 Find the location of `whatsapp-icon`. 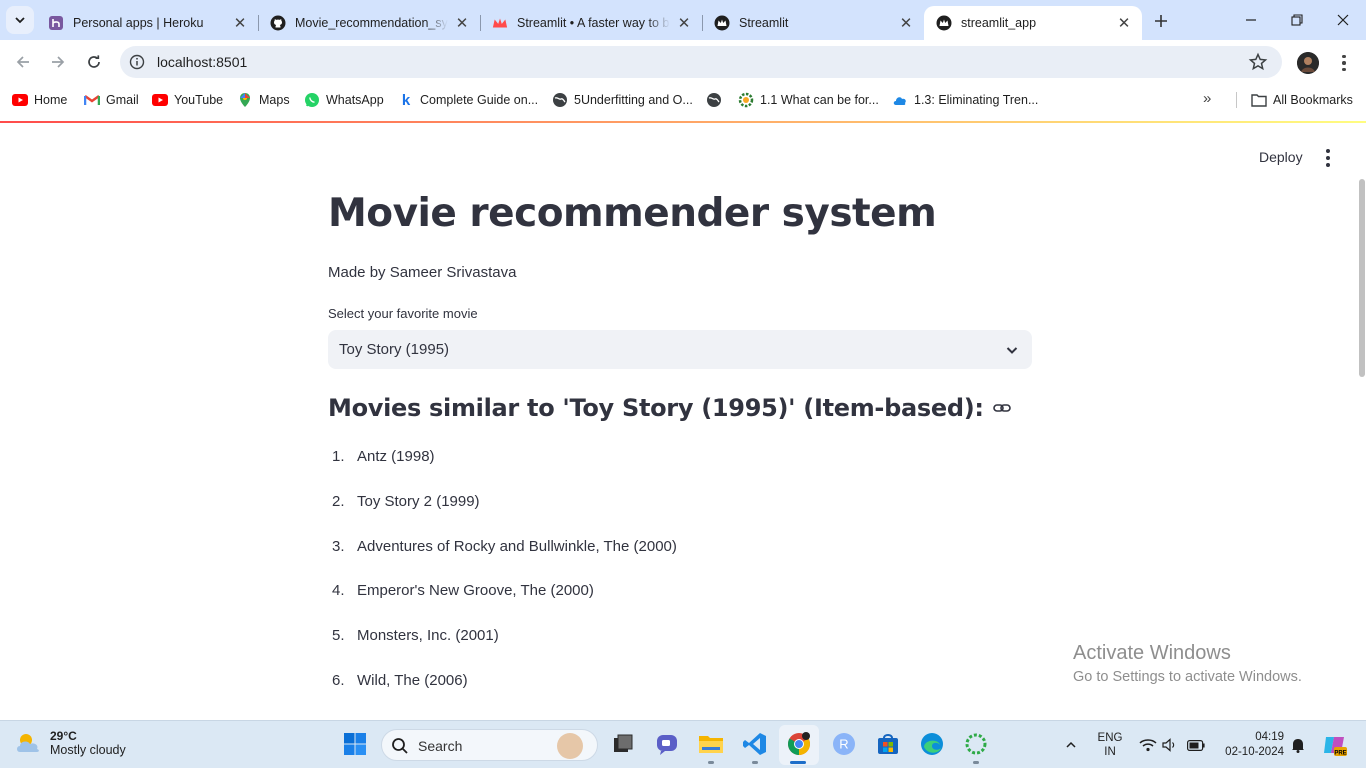

whatsapp-icon is located at coordinates (312, 100).